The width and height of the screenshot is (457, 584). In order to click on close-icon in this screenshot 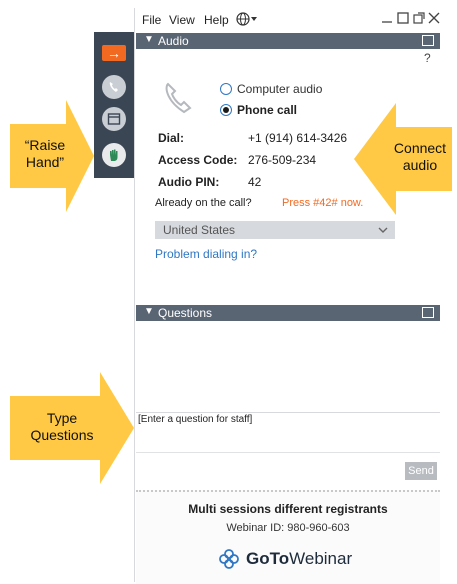, I will do `click(434, 19)`.